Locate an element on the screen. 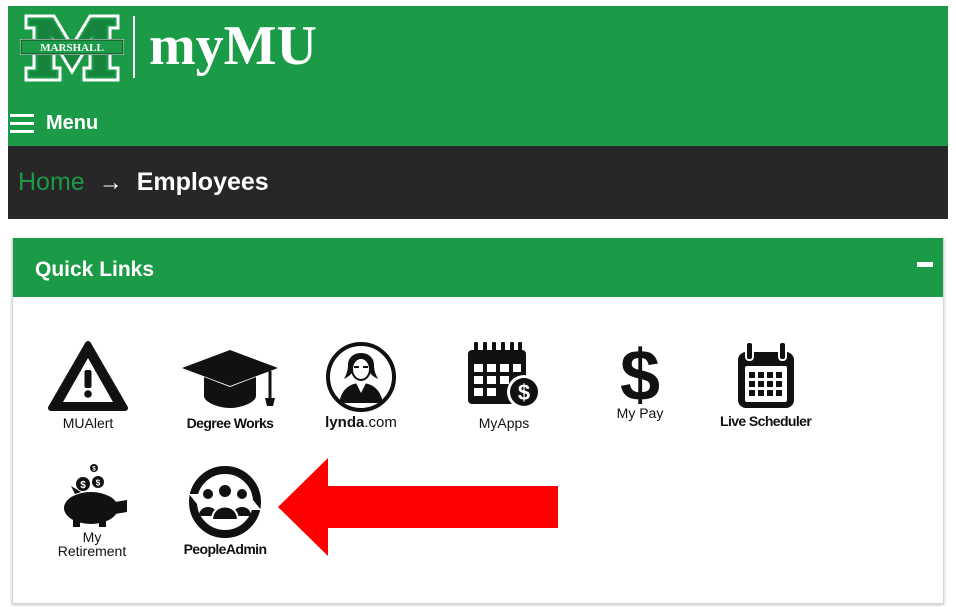 This screenshot has width=956, height=607. marshall-logo: MARSHALL is located at coordinates (72, 48).